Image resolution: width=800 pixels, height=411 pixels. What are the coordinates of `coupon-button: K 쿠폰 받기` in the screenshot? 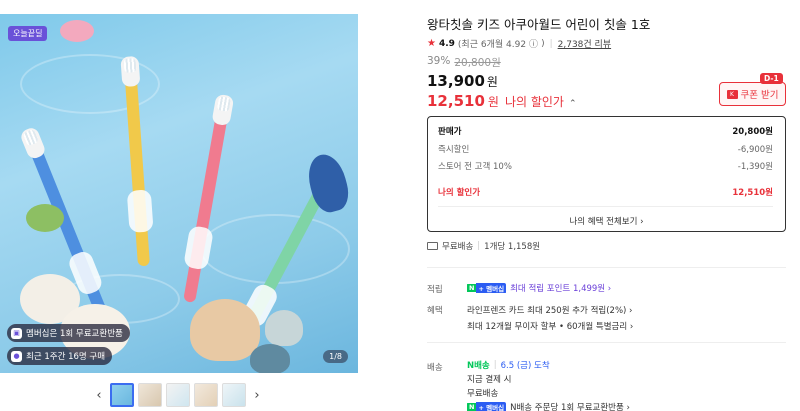 It's located at (752, 94).